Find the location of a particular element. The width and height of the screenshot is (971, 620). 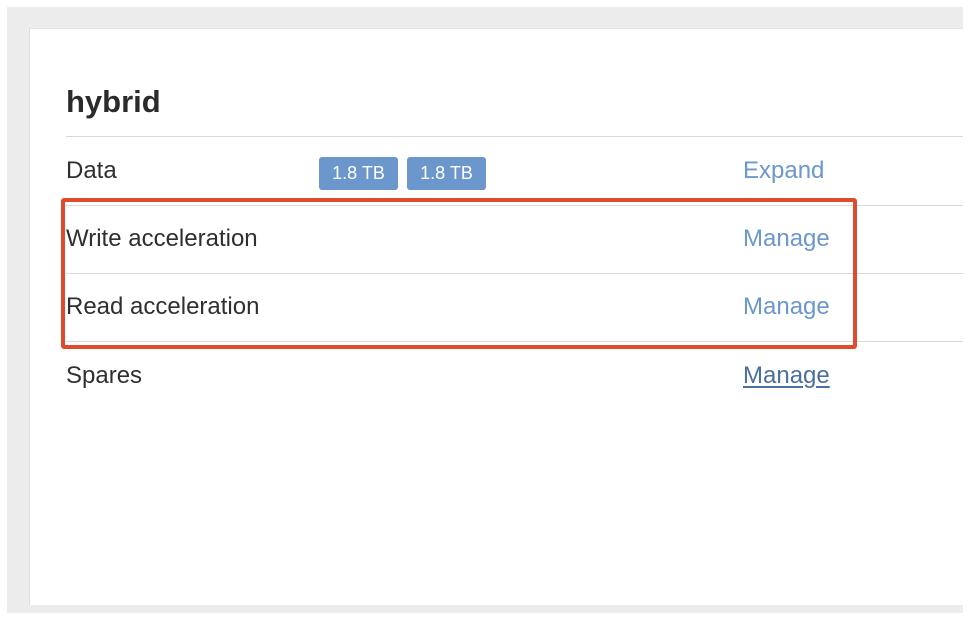

manage-read-acceleration-link: Manage is located at coordinates (786, 307).